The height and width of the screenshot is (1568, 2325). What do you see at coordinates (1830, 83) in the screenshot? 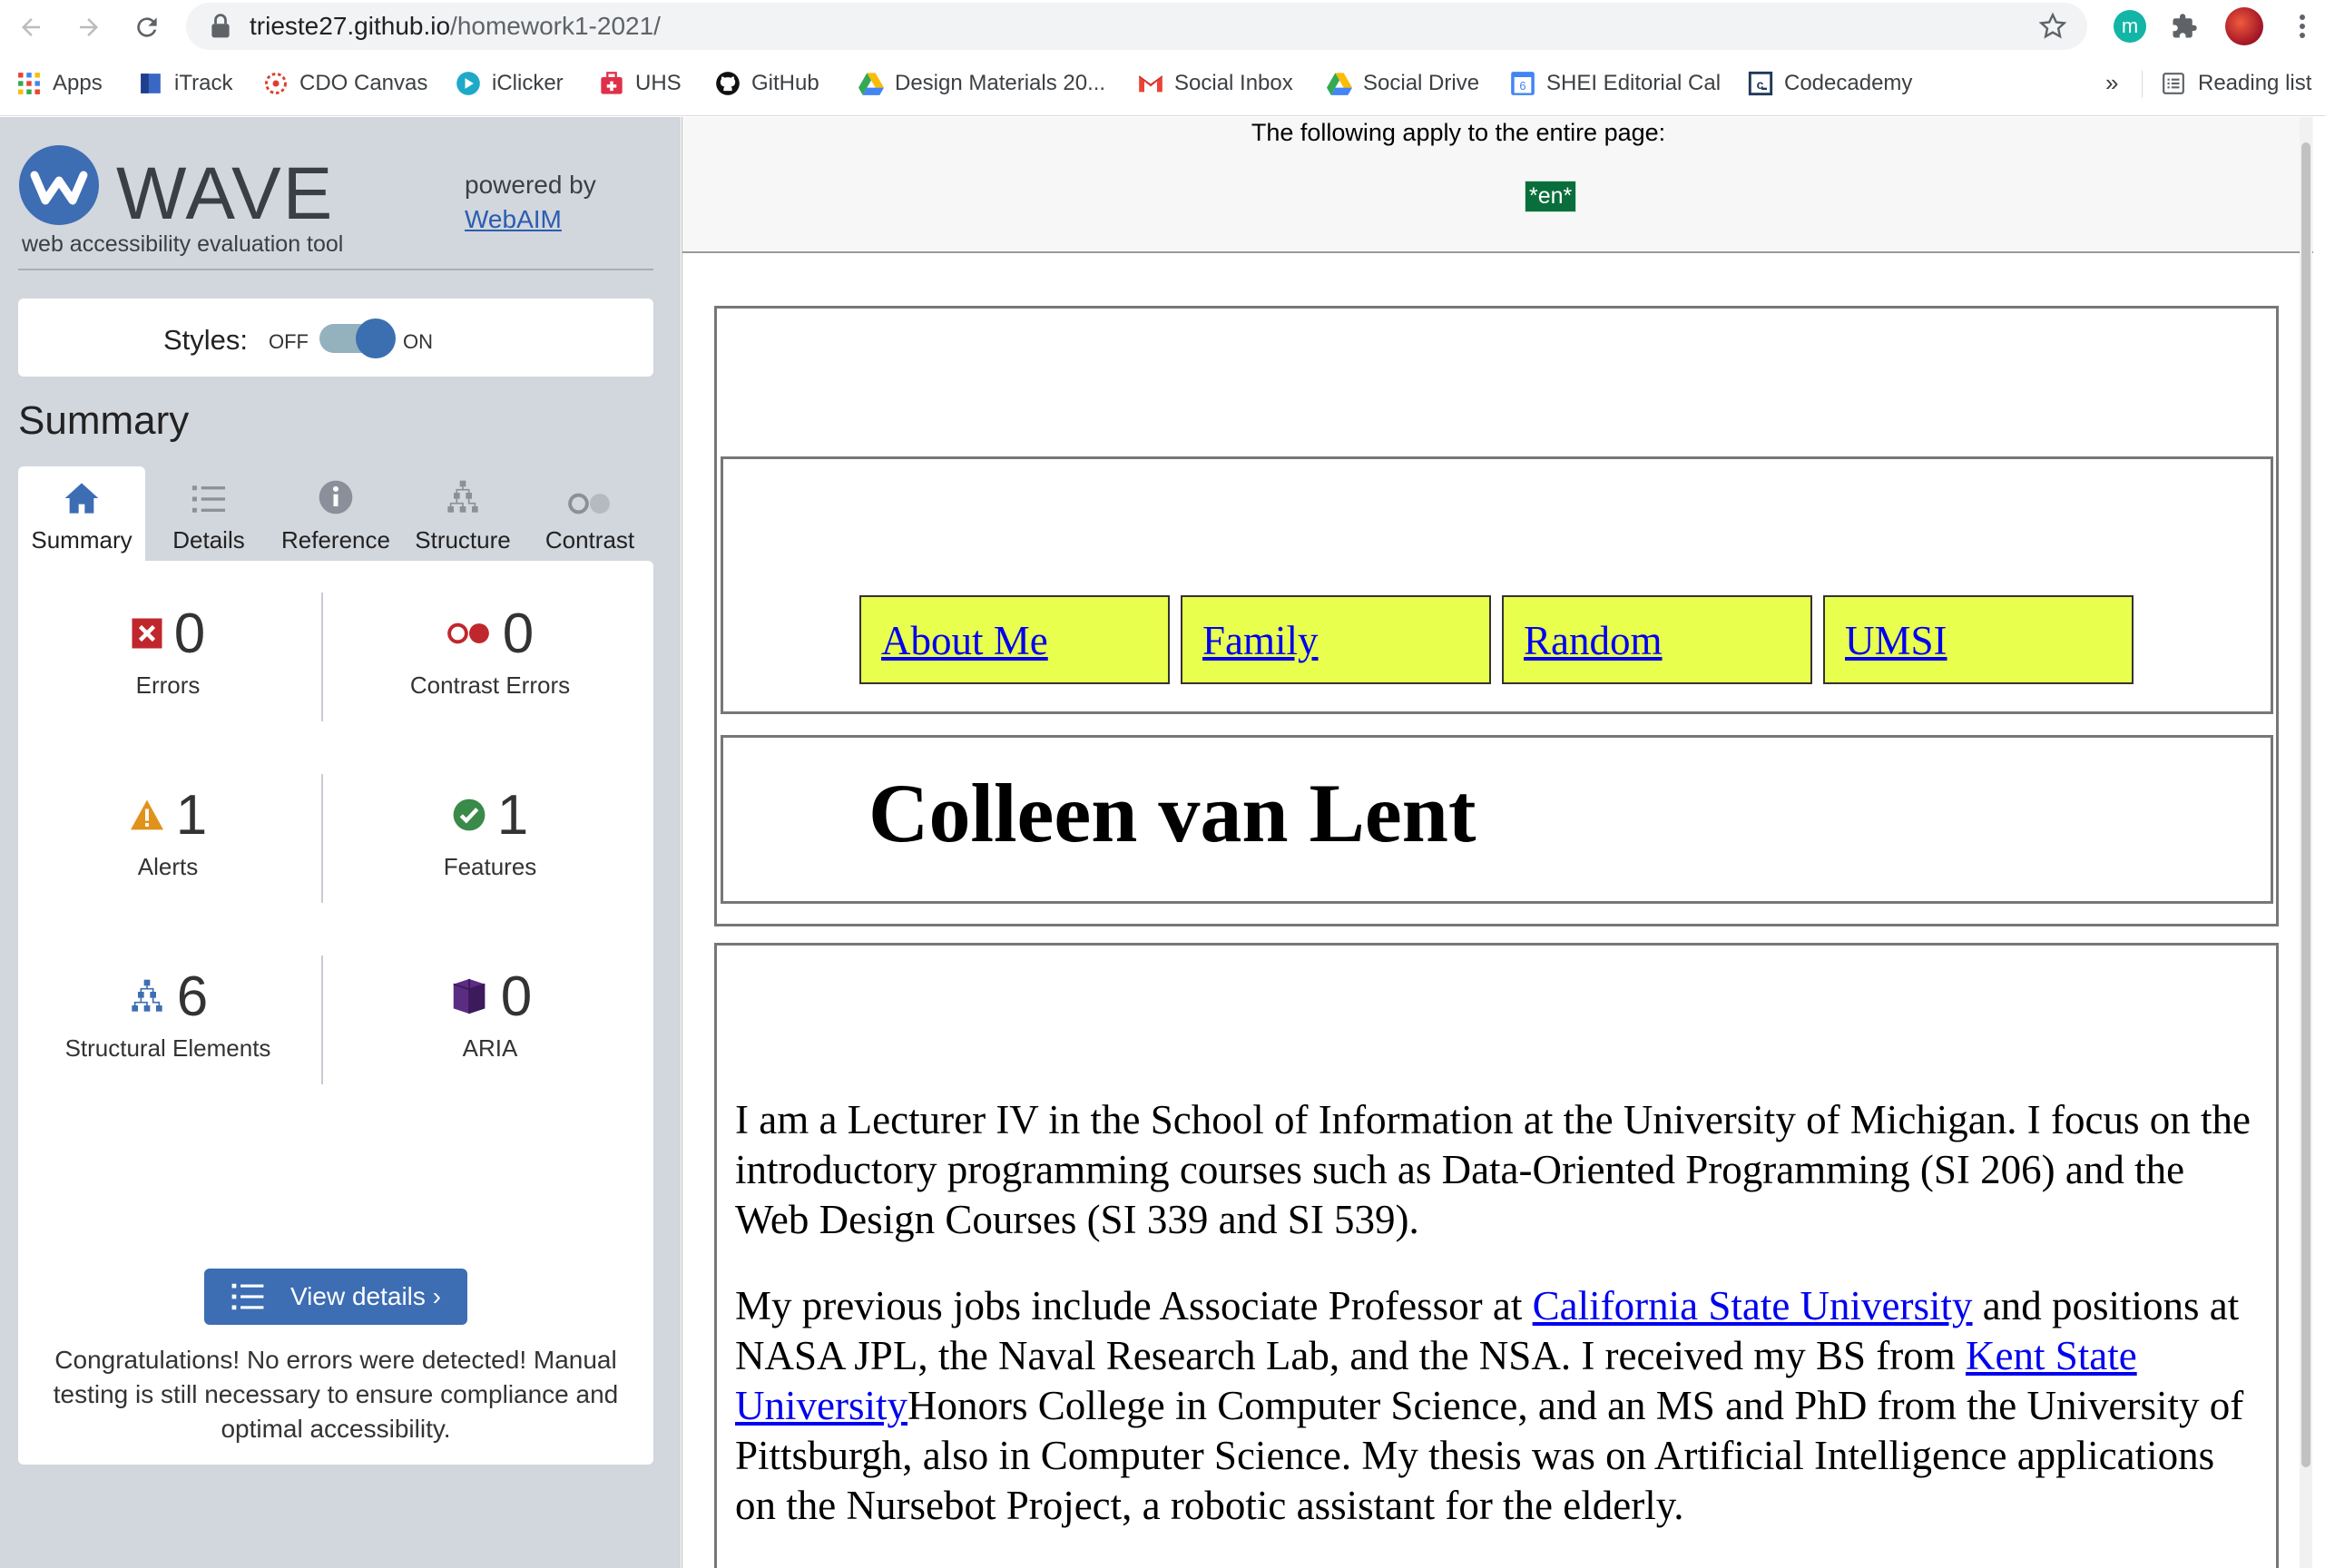
I see `bookmark-codecademy: c Codecademy` at bounding box center [1830, 83].